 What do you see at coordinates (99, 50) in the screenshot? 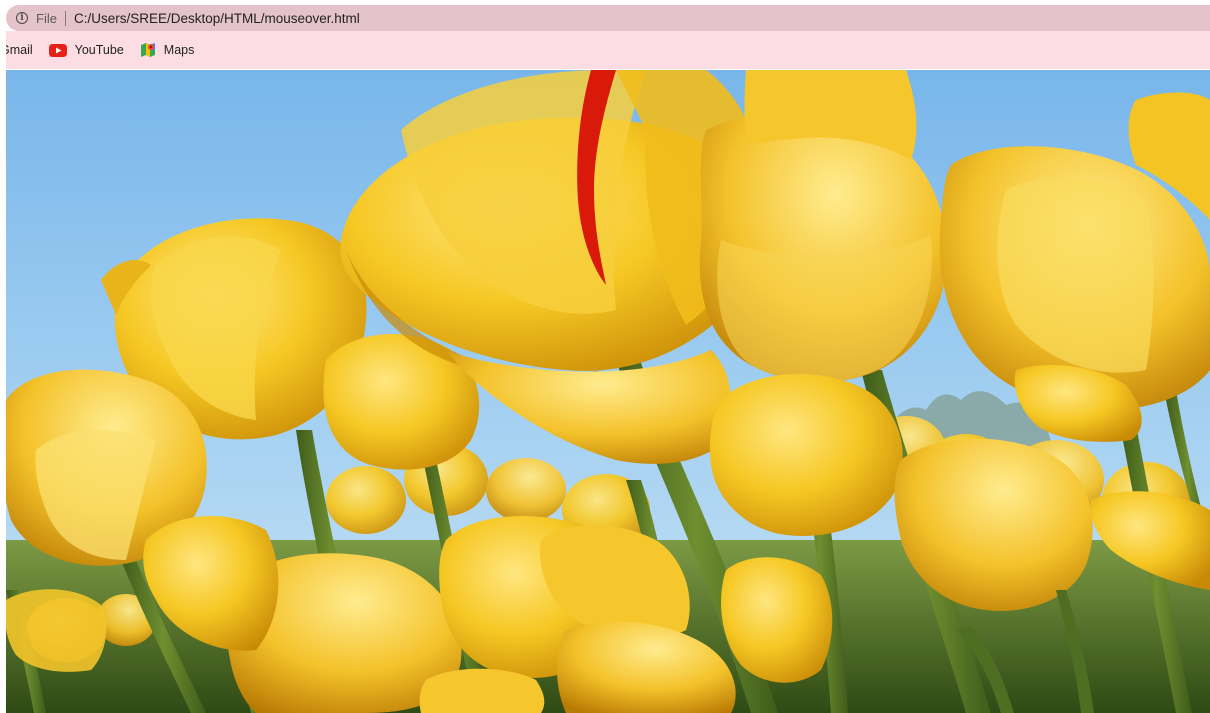
I see `bookmark-label: YouTube` at bounding box center [99, 50].